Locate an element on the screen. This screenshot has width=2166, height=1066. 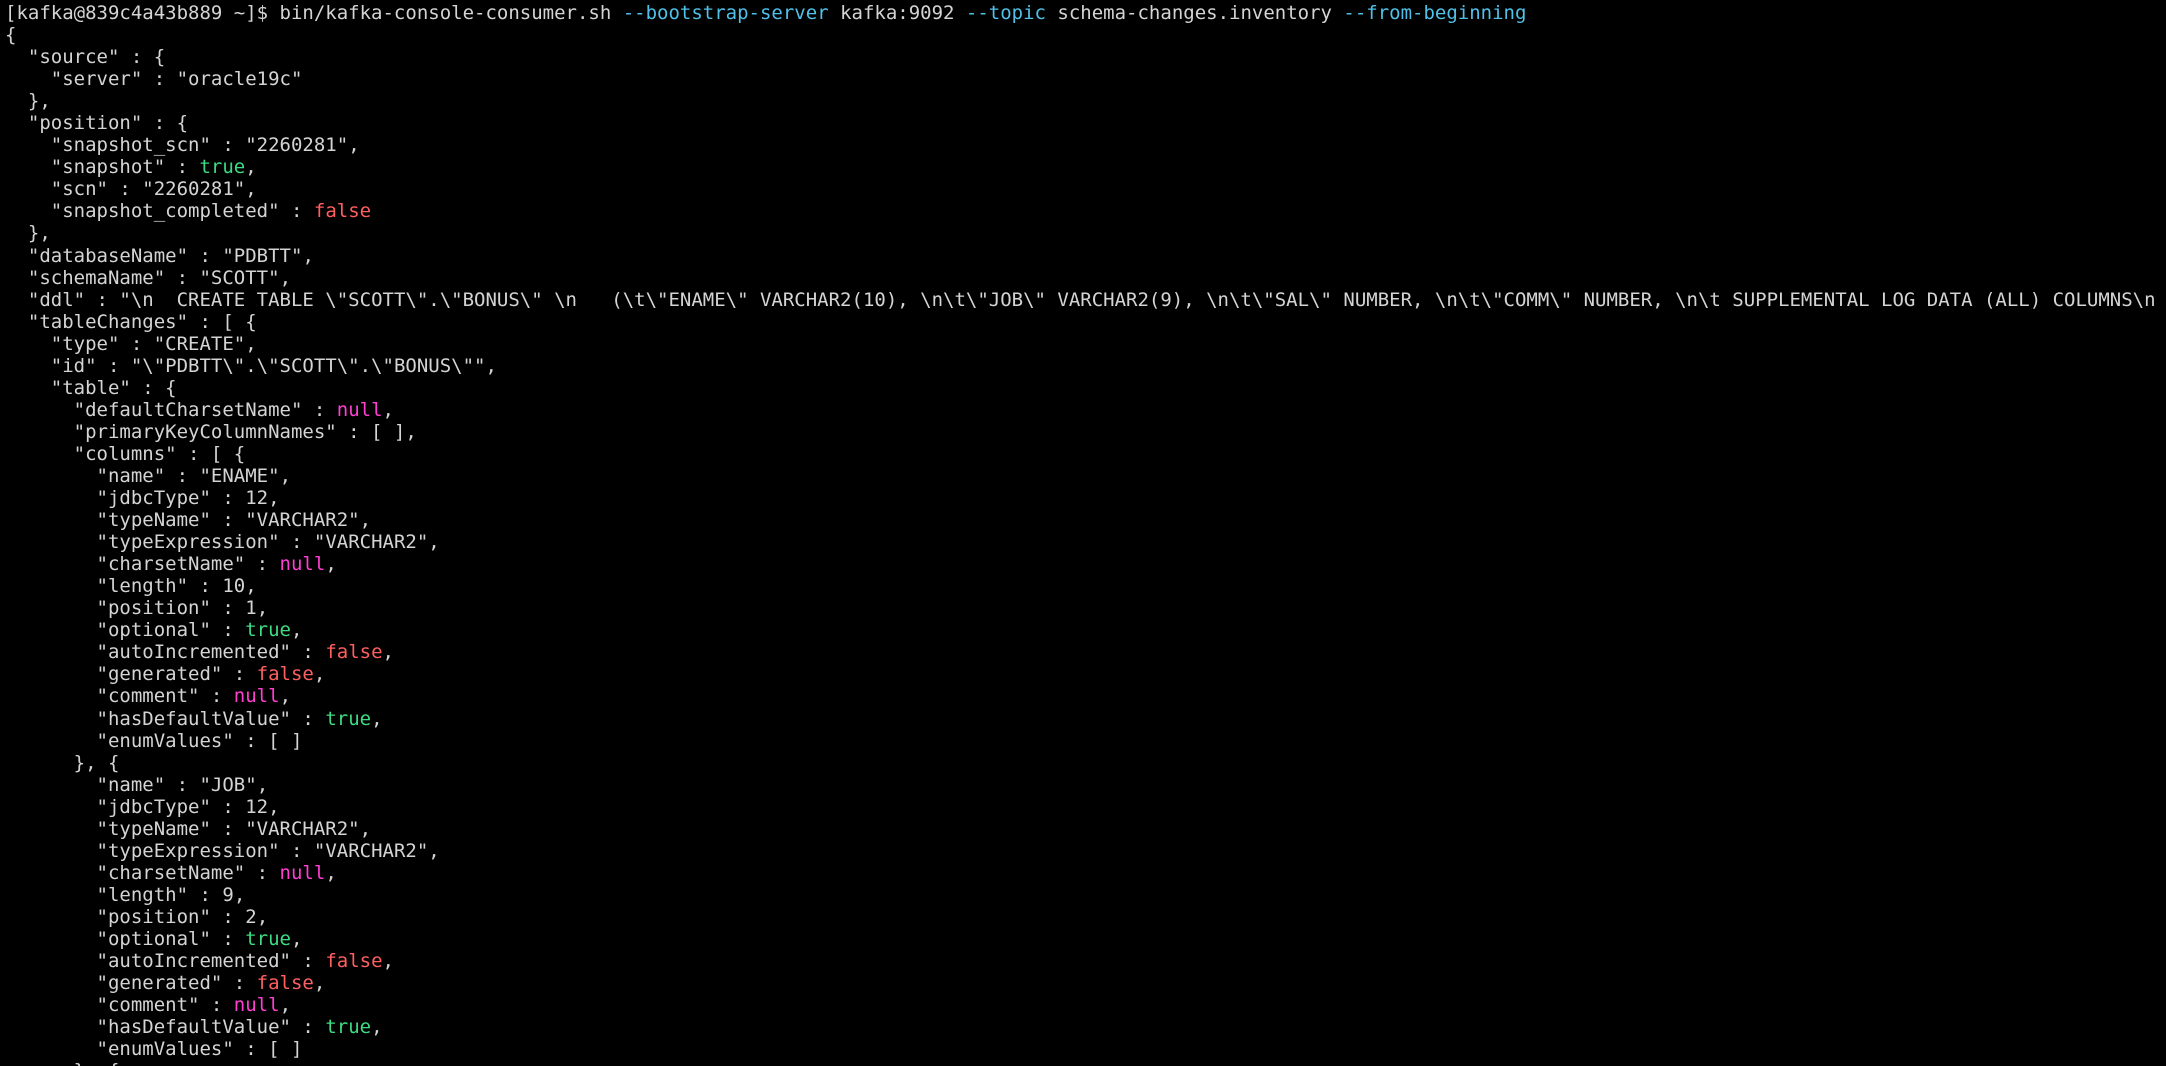
json-string-value: "\"PDBTT\".\"SCOTT\".\"BONUS\"" is located at coordinates (308, 365).